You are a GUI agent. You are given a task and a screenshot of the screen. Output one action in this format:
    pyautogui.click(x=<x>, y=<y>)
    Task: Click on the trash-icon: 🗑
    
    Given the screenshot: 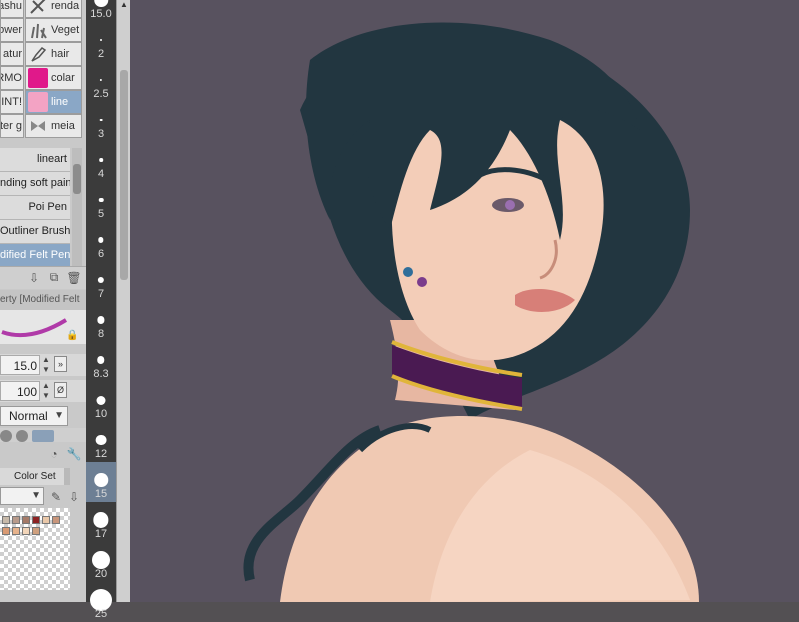 What is the action you would take?
    pyautogui.click(x=74, y=277)
    